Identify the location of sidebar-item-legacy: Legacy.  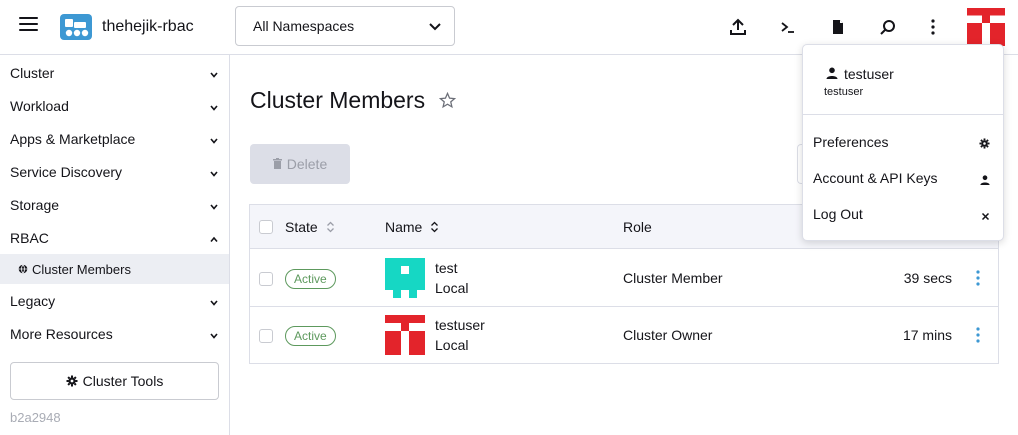
(115, 300).